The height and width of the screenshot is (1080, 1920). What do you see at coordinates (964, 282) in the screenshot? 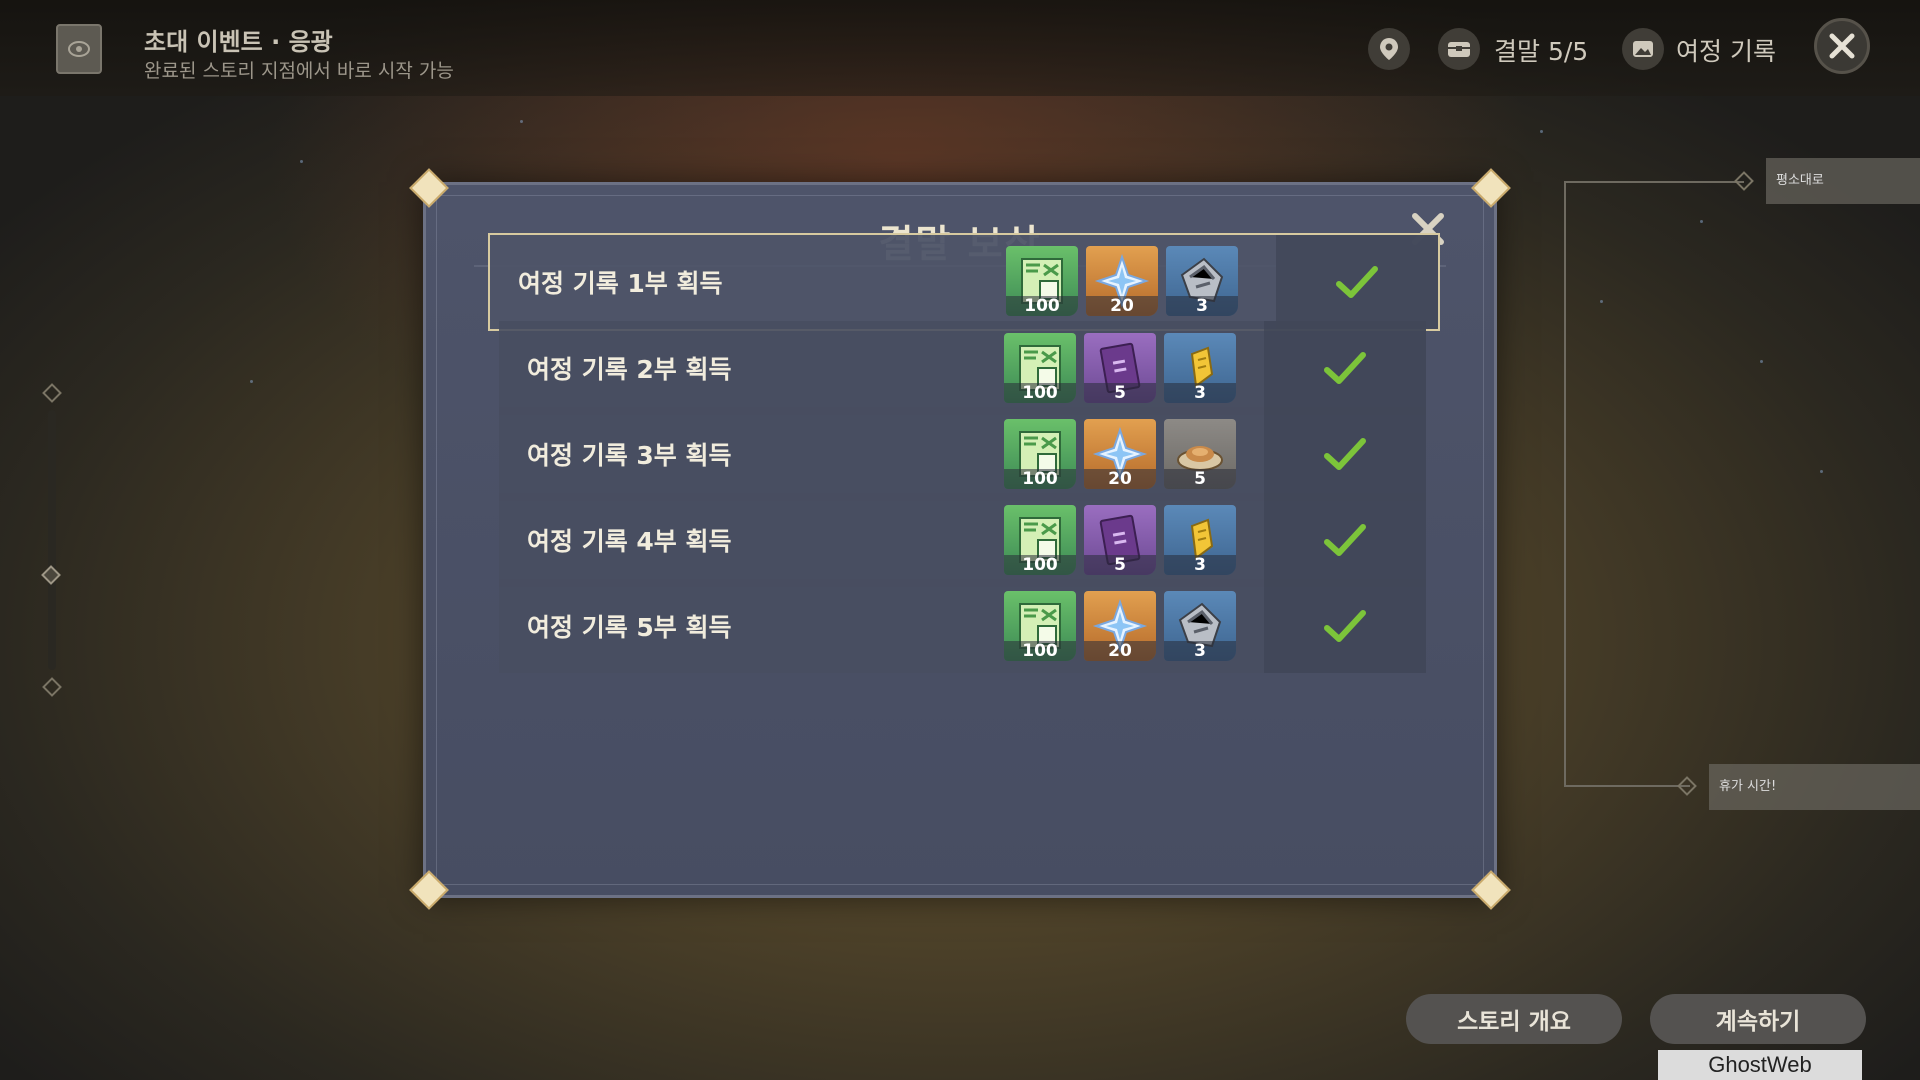
I see `reward-row: 여정 기록 1부 획득 100 20 3` at bounding box center [964, 282].